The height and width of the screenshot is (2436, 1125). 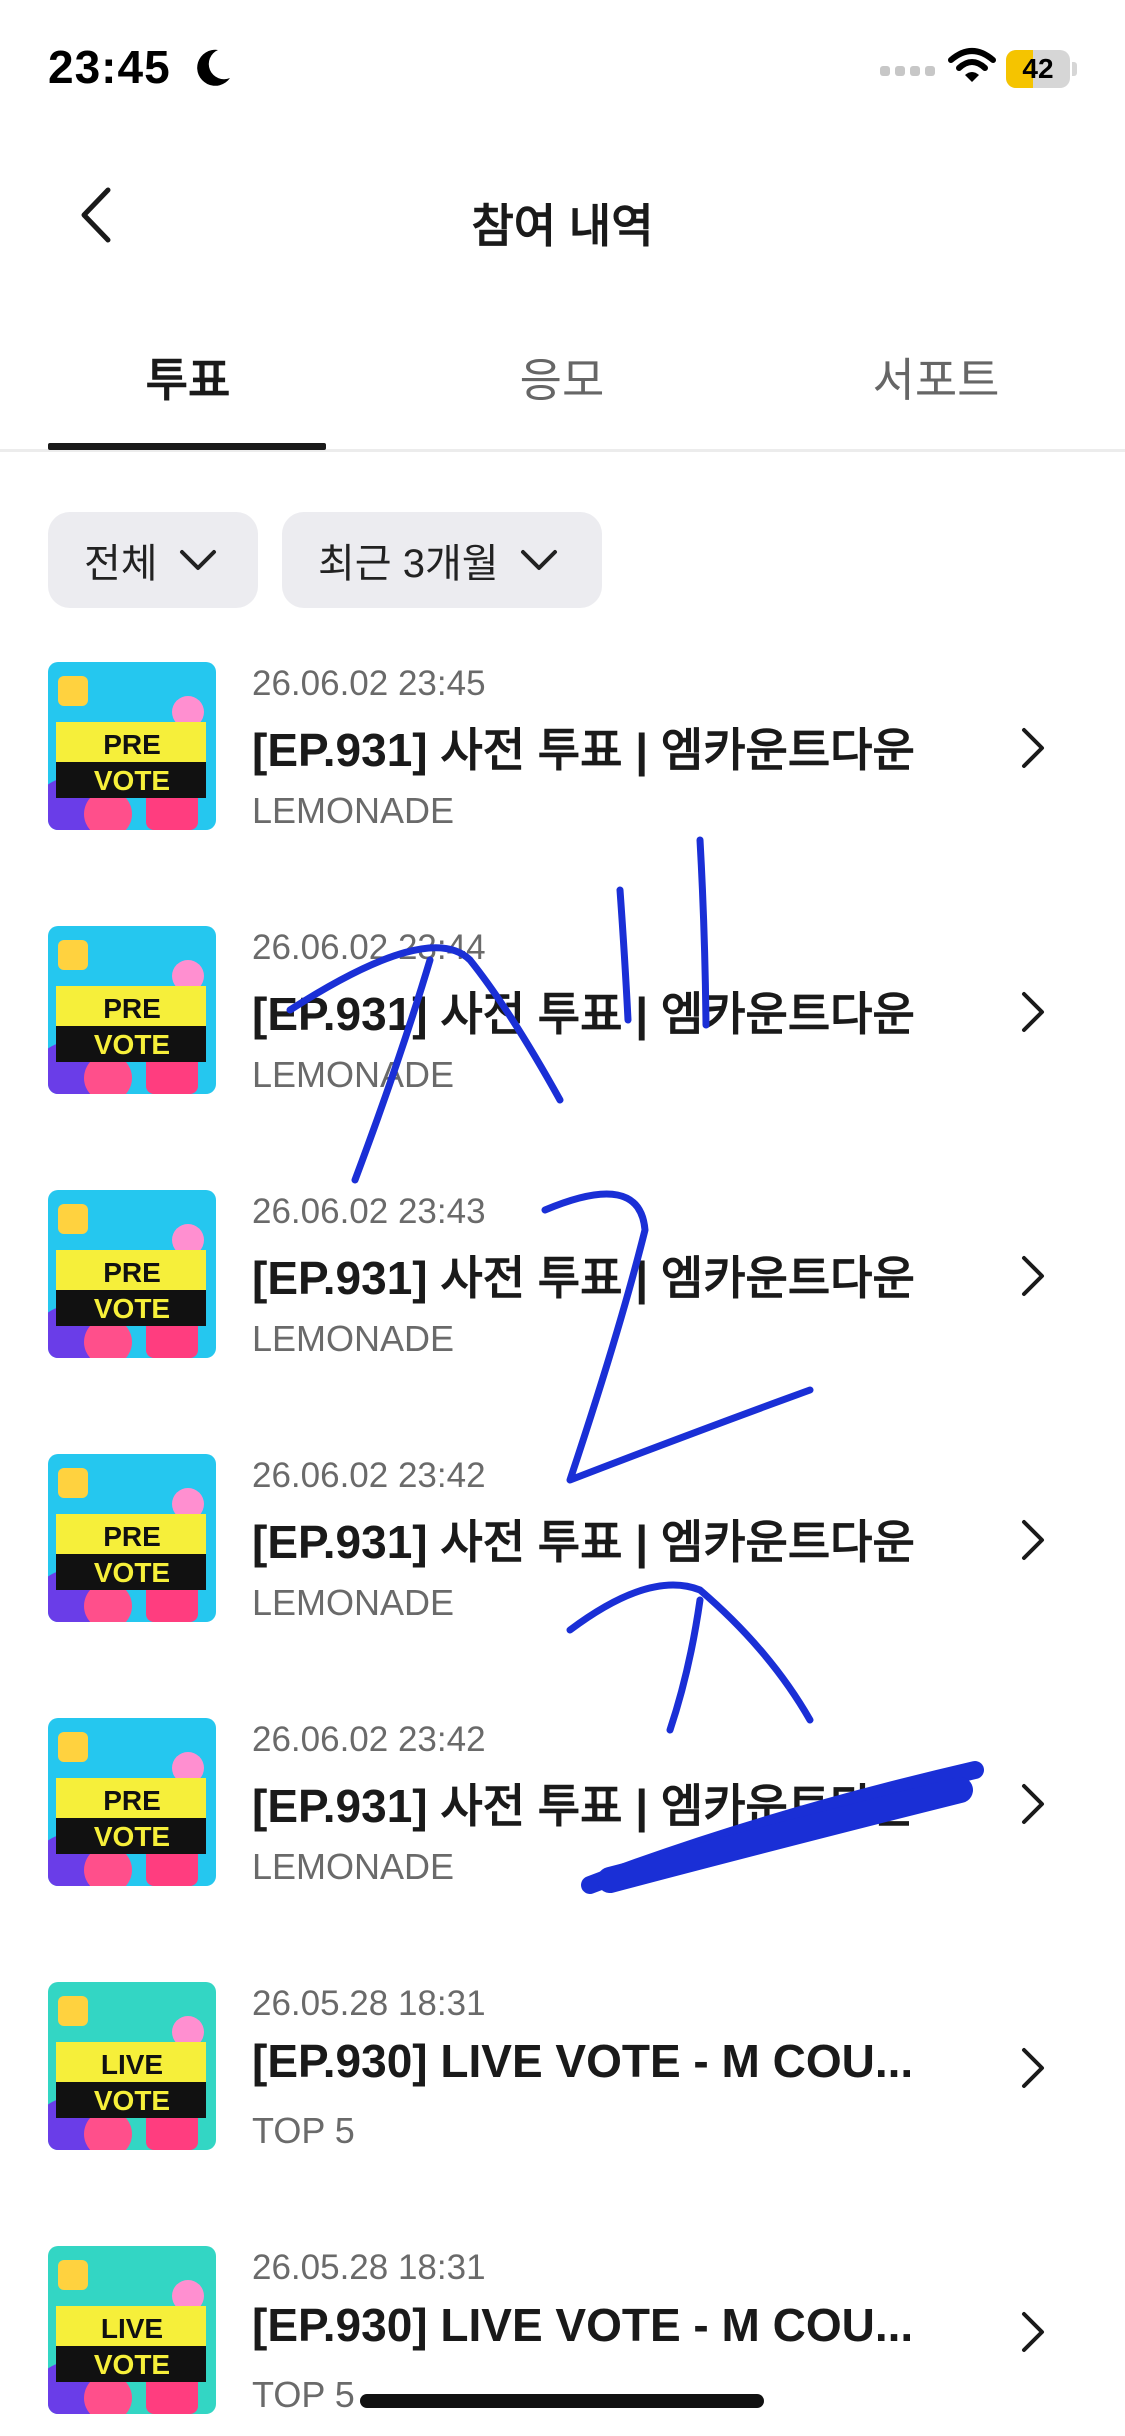 I want to click on tab-vote: 투표, so click(x=188, y=377).